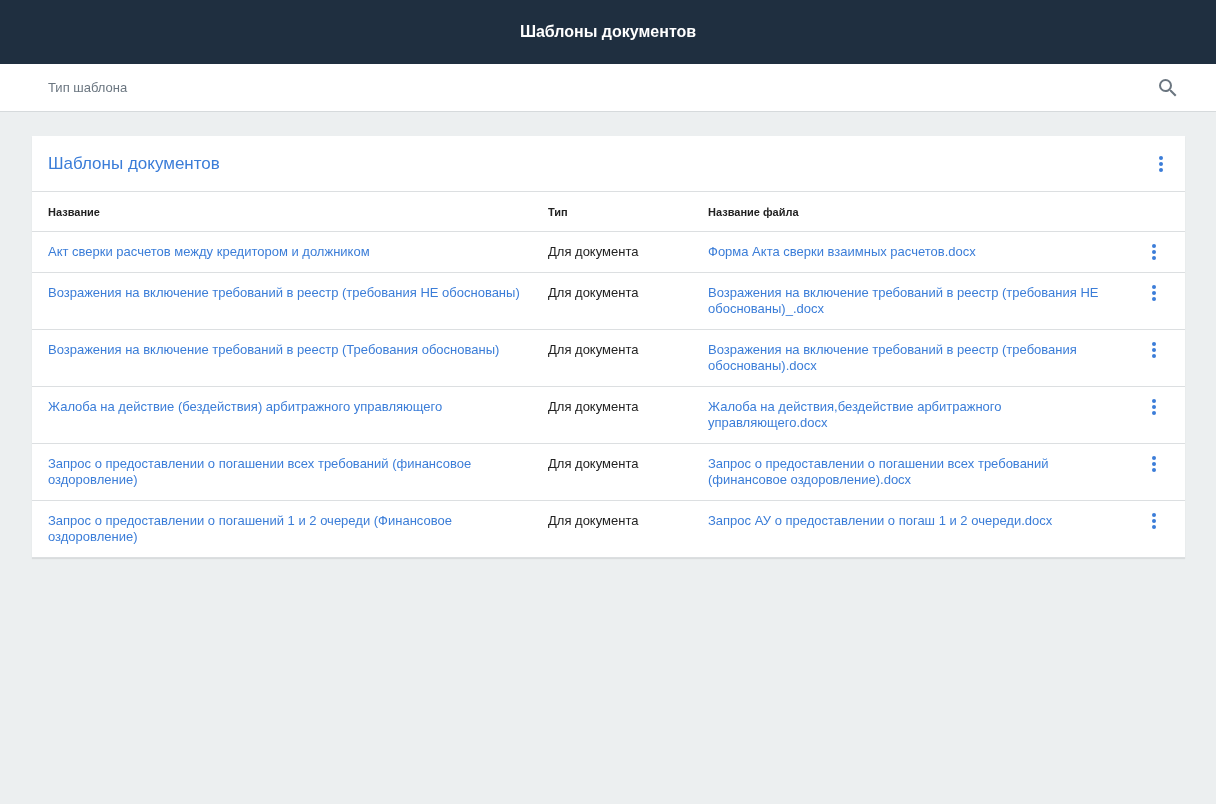 The width and height of the screenshot is (1216, 804). What do you see at coordinates (915, 415) in the screenshot?
I see `file-name-link: Жалоба на действия,бездействие арбитражного управляющего.docx` at bounding box center [915, 415].